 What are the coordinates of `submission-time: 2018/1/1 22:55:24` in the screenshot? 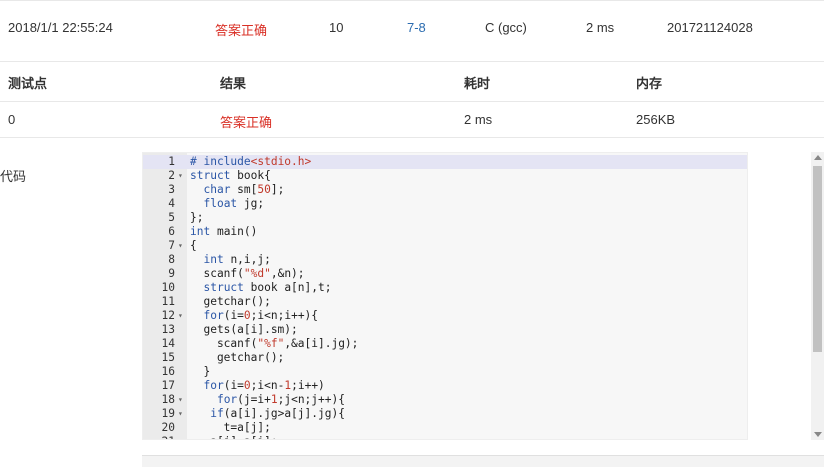 It's located at (60, 27).